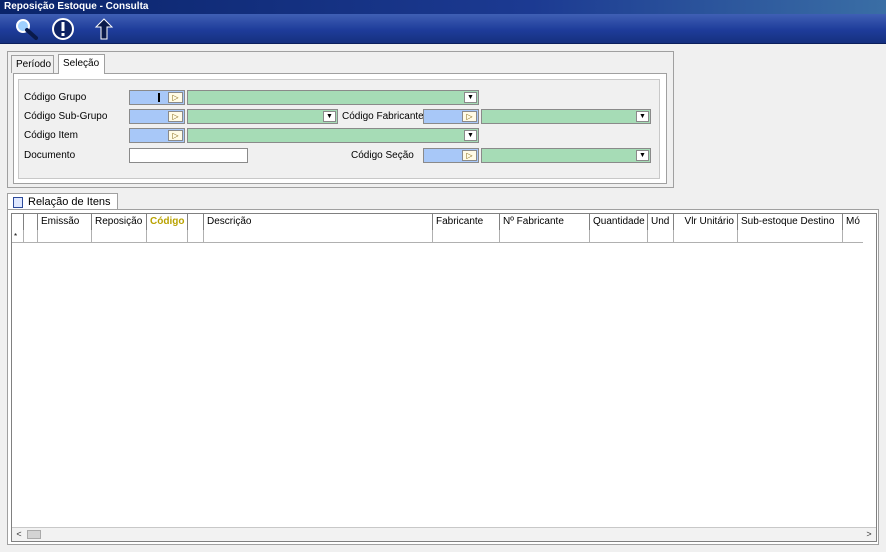  Describe the element at coordinates (196, 222) in the screenshot. I see `col-blank` at that location.